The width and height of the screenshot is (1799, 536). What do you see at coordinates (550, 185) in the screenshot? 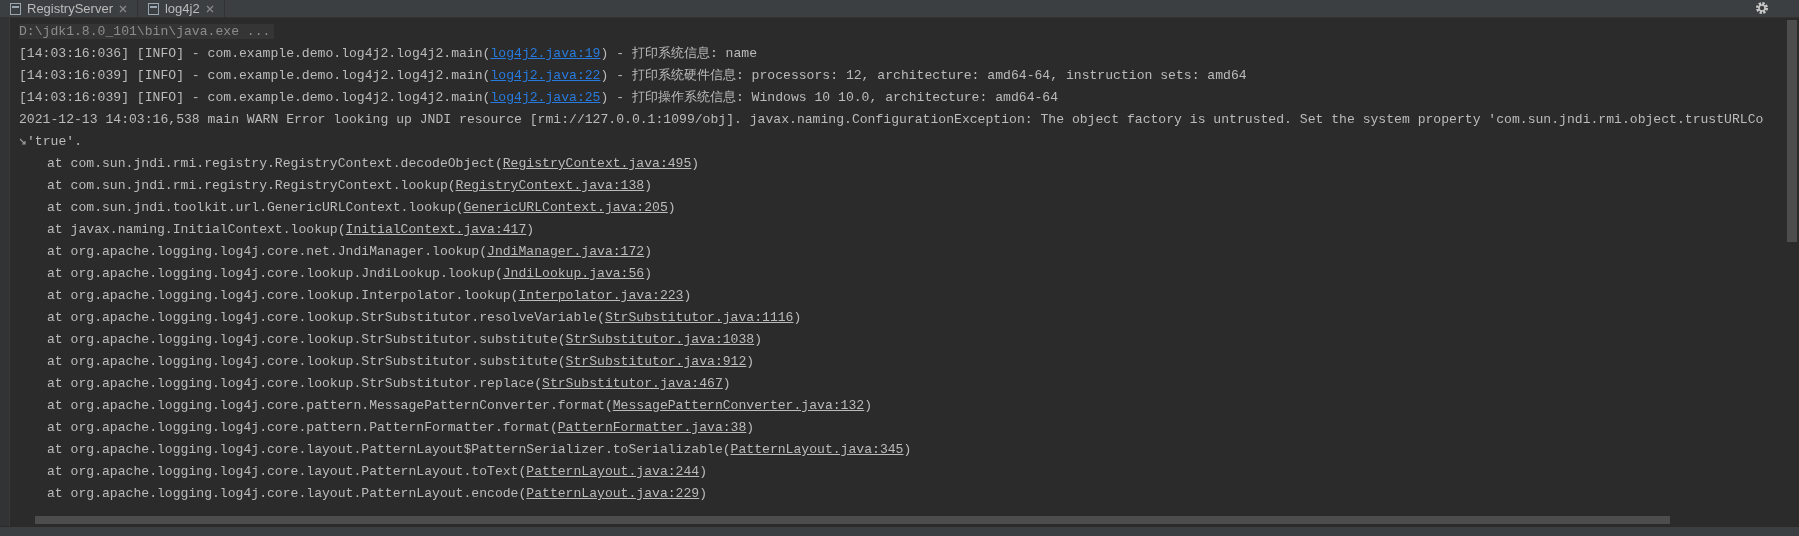
I see `source-link: RegistryContext.java:138` at bounding box center [550, 185].